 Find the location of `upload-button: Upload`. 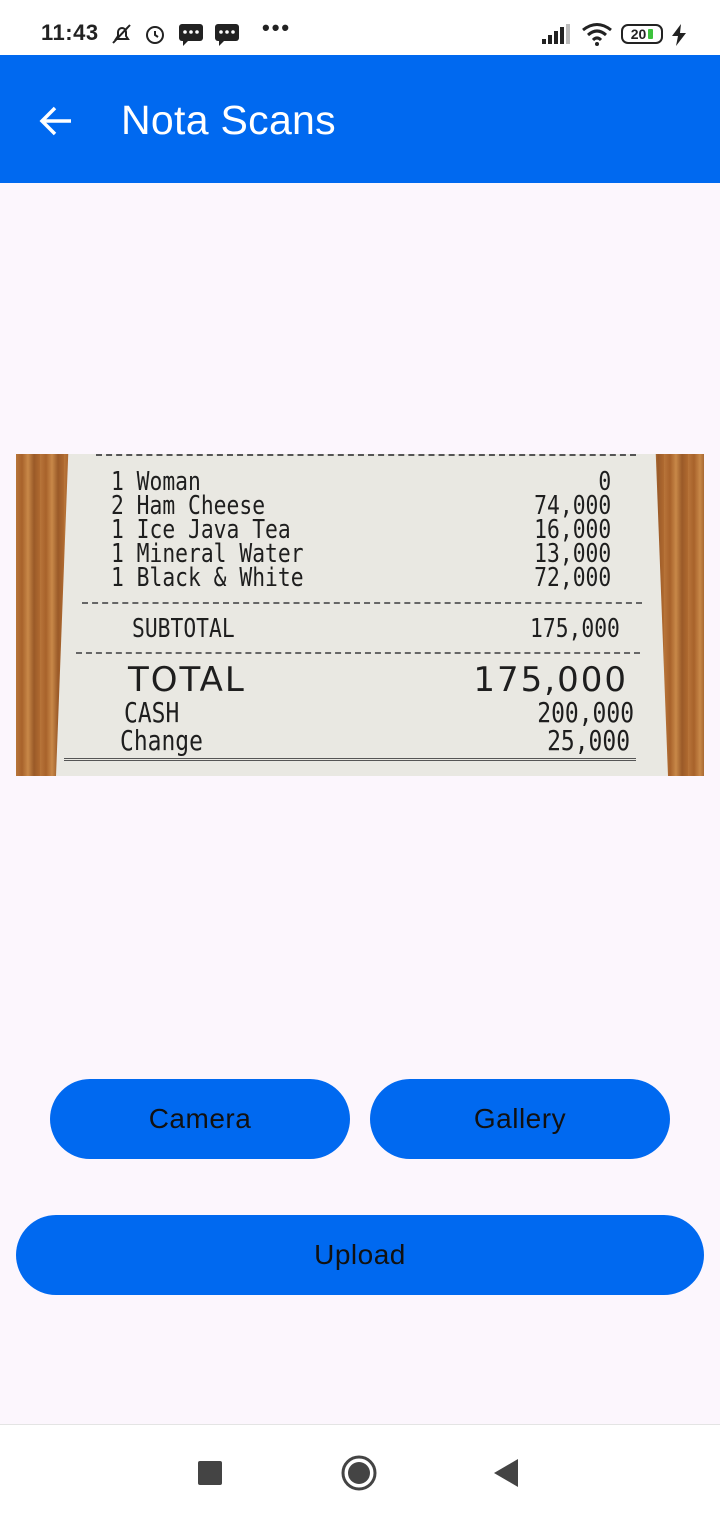

upload-button: Upload is located at coordinates (360, 1255).